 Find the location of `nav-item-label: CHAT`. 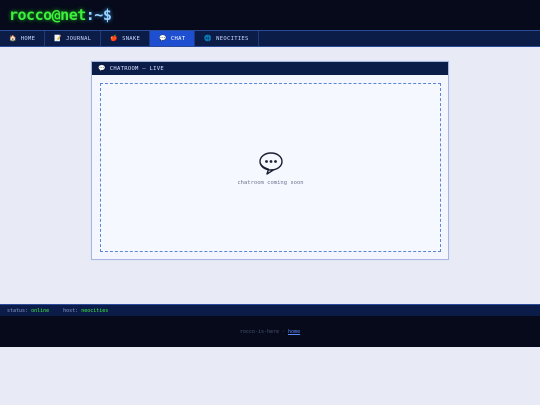

nav-item-label: CHAT is located at coordinates (178, 38).